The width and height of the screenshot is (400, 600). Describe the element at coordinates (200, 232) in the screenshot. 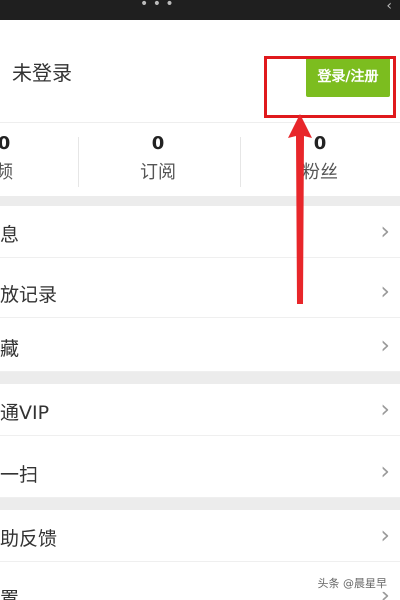

I see `menu-item-messages: 息 ›` at that location.